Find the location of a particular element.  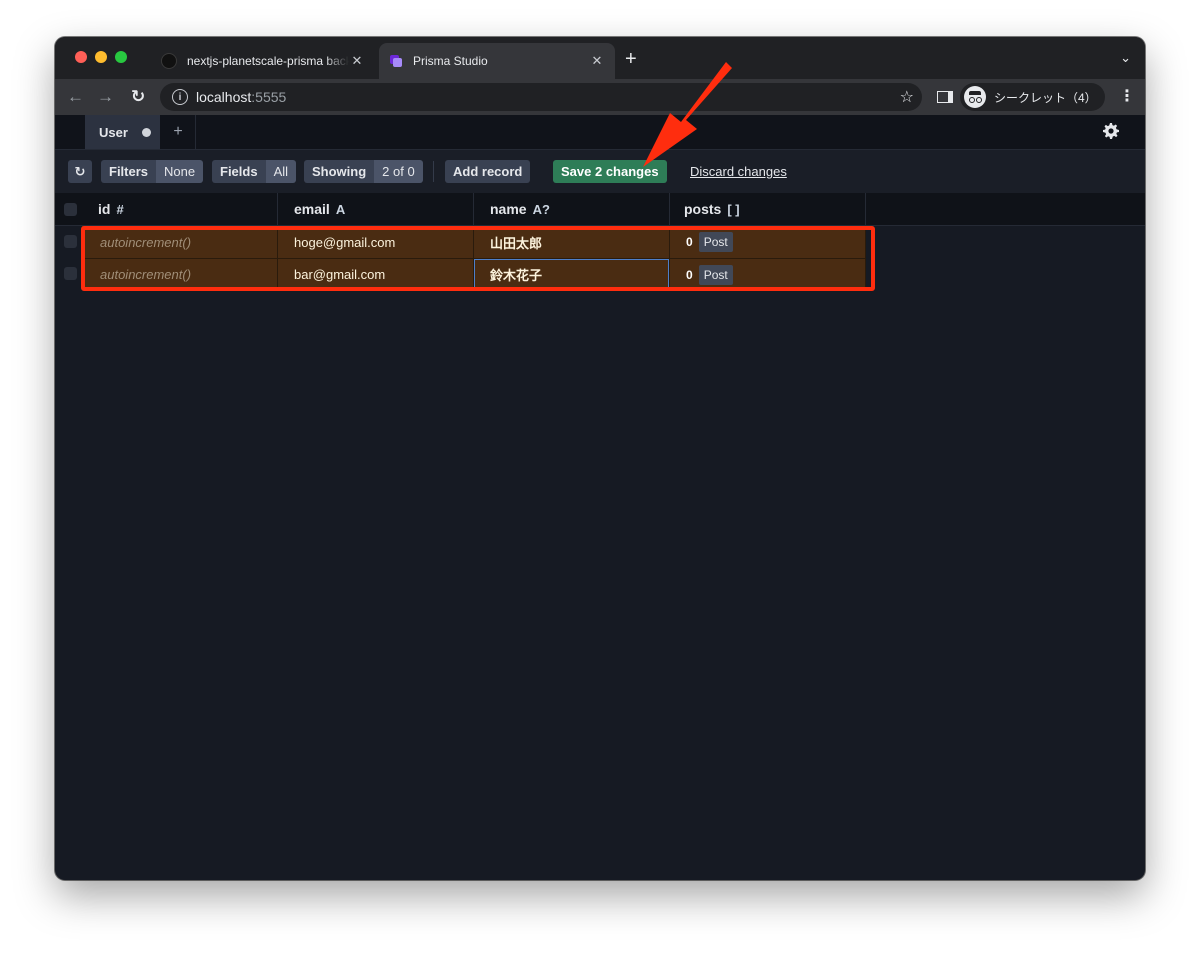

filters-label: Filters is located at coordinates (129, 171).